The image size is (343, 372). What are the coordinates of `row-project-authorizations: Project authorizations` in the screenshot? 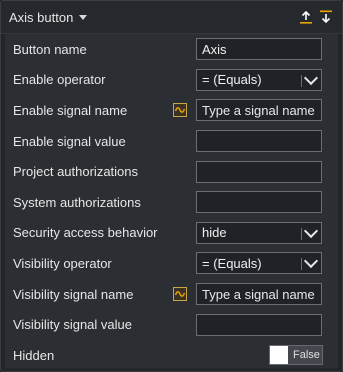 It's located at (171, 171).